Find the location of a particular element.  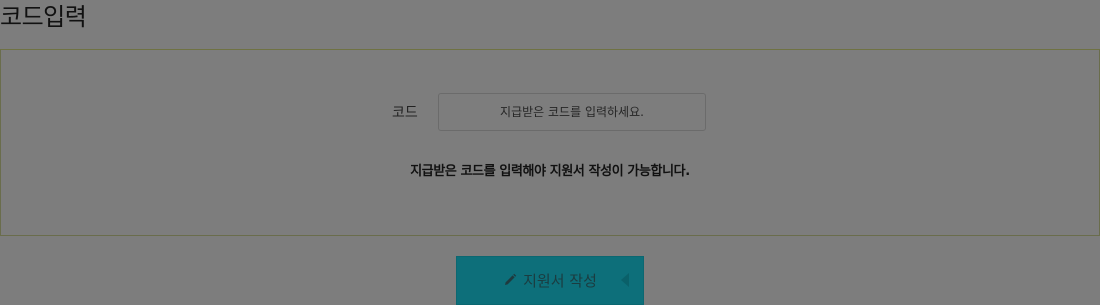

code-label: 코드 is located at coordinates (405, 113).